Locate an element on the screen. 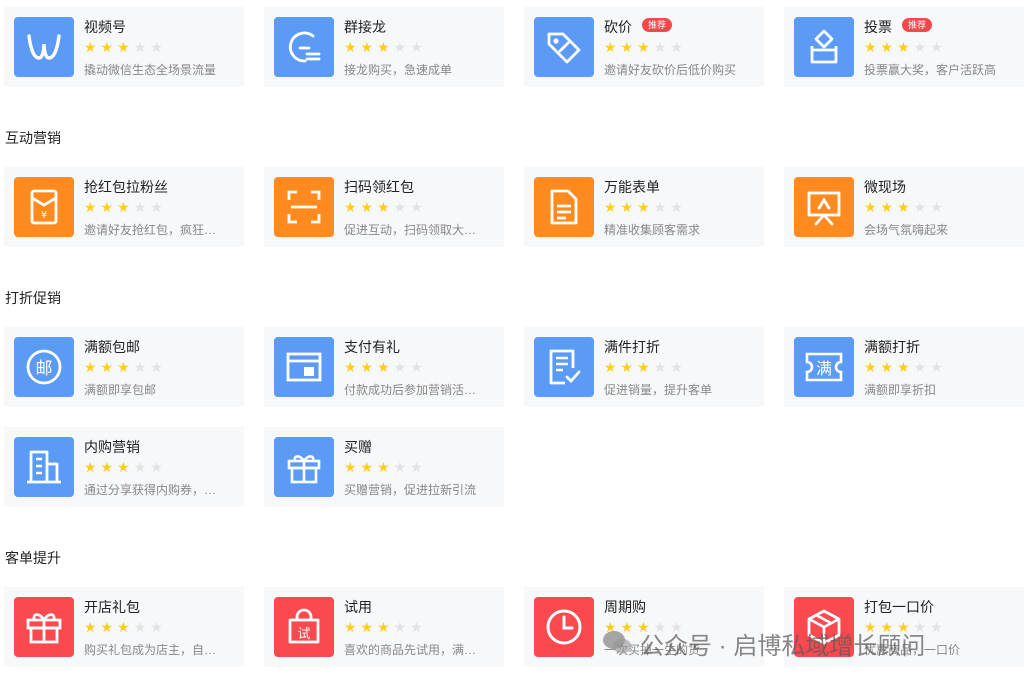  card-universal-form: 万能表单 ★★★★★ 精准收集顾客需求 is located at coordinates (644, 207).